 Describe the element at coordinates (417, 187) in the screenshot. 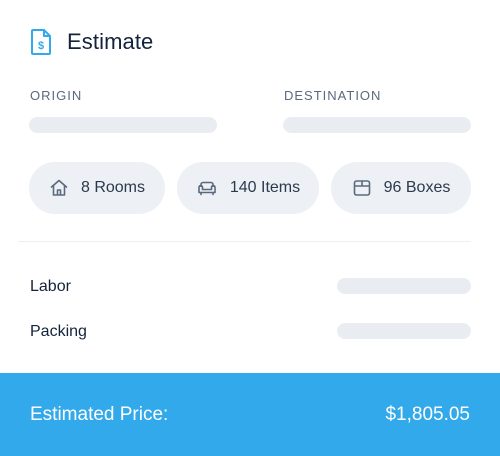

I see `boxes-count: 96 Boxes` at that location.